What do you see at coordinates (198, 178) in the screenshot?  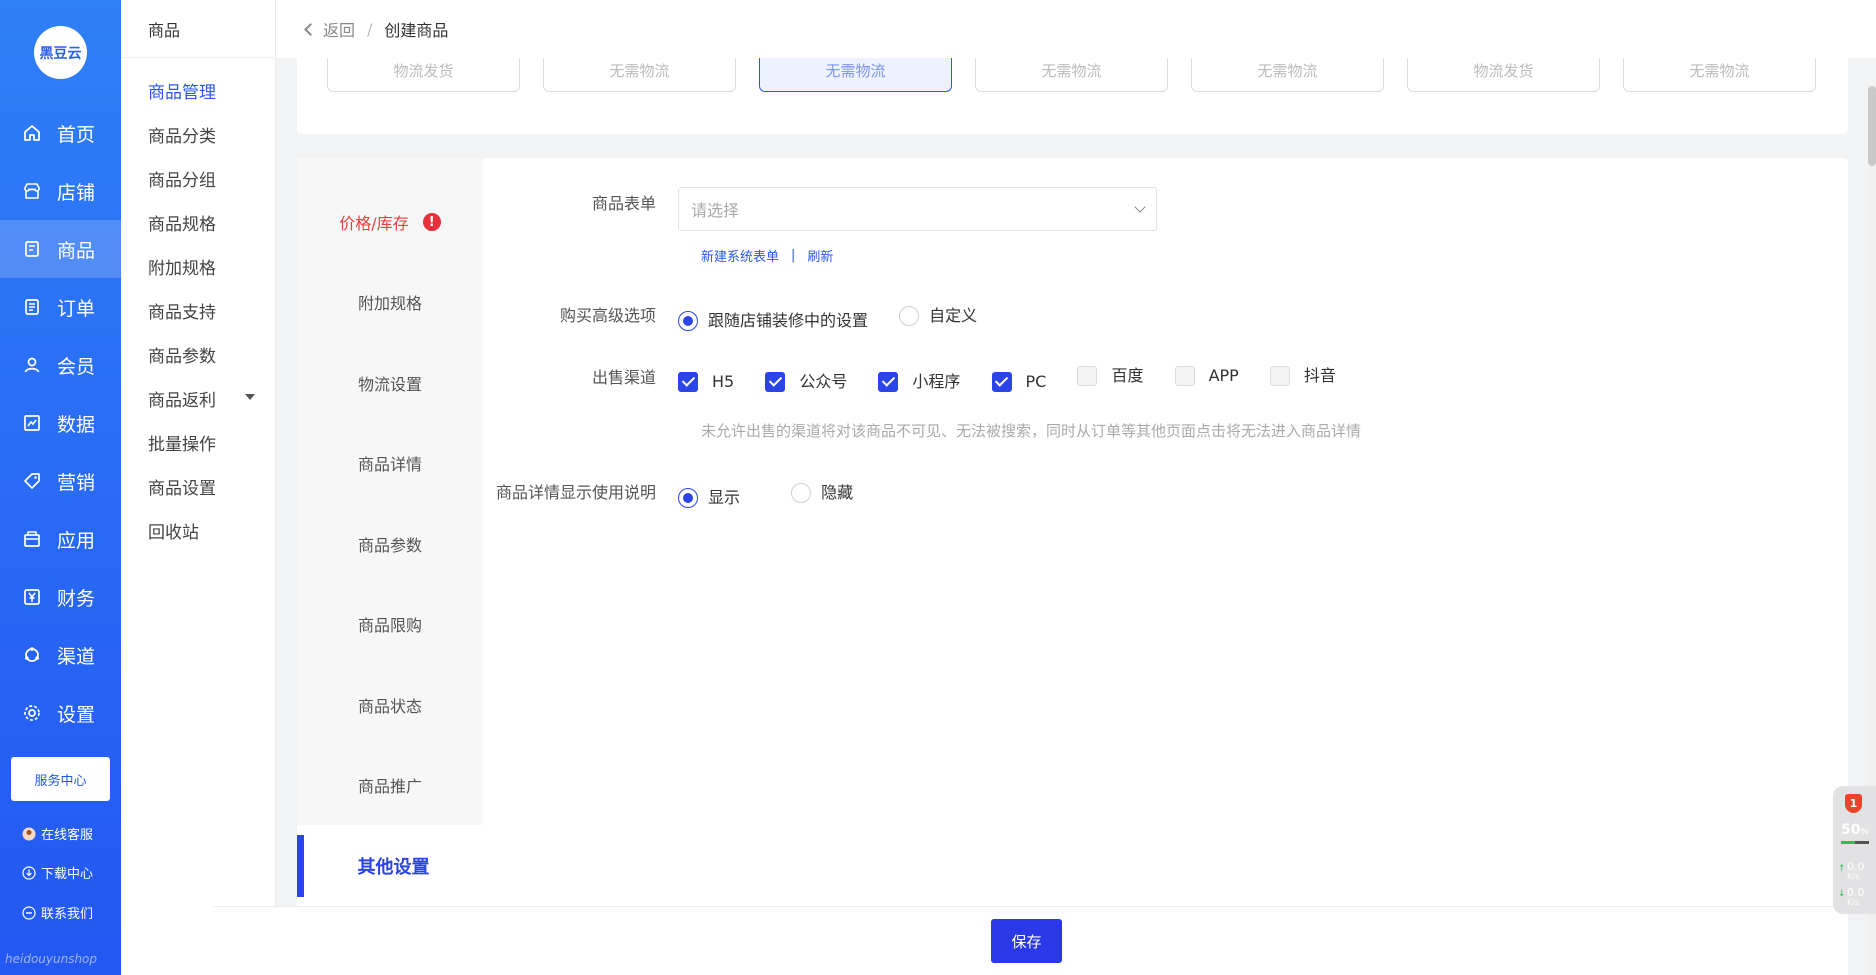 I see `sidebar-item-goods-group: 商品分组` at bounding box center [198, 178].